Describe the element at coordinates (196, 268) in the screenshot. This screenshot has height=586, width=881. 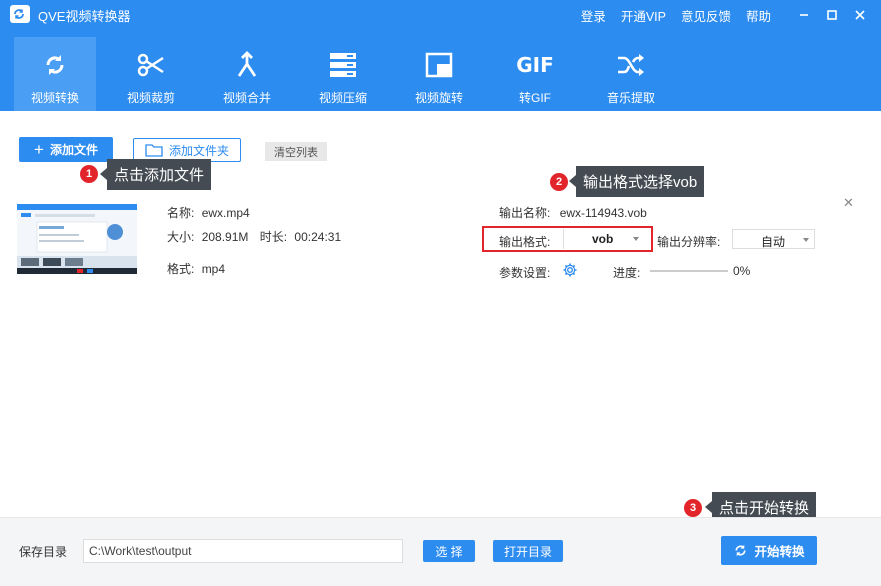
I see `file-format-row: 格式: mp4` at that location.